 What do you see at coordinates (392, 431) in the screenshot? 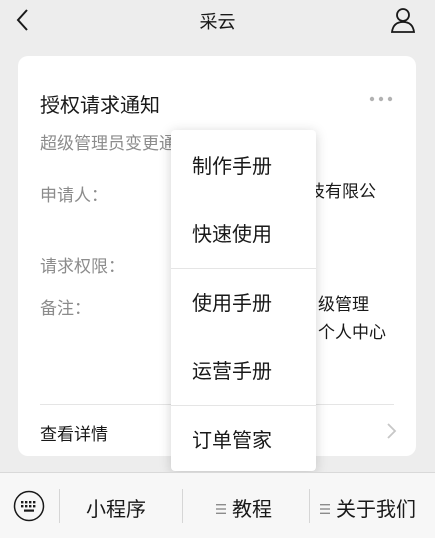
I see `chevron-right-icon` at bounding box center [392, 431].